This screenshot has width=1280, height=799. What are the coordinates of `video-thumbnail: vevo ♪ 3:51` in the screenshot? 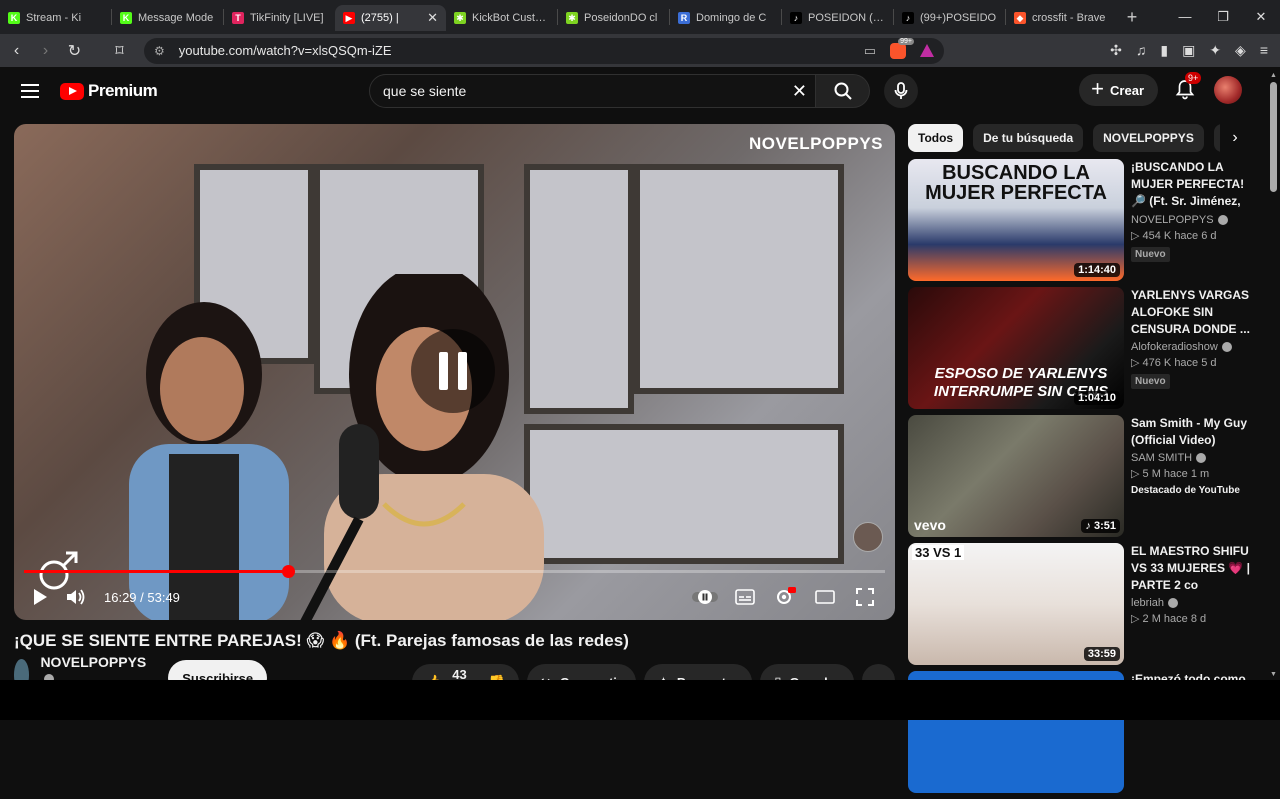 It's located at (1016, 476).